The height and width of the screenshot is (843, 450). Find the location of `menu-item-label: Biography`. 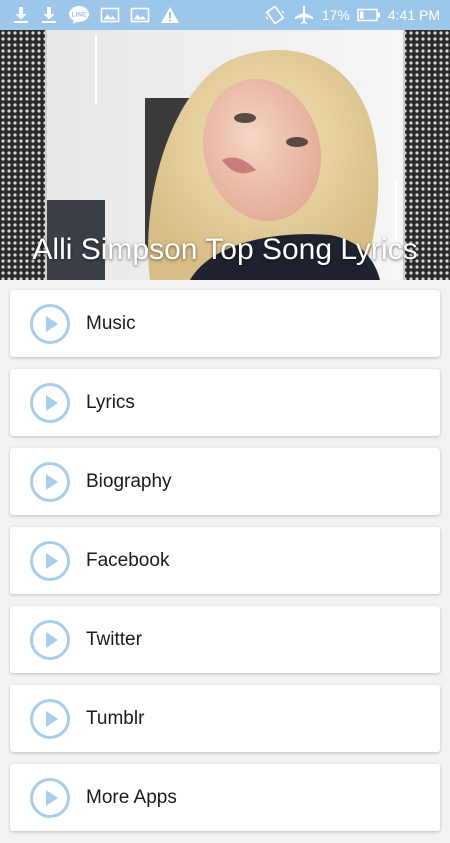

menu-item-label: Biography is located at coordinates (129, 481).